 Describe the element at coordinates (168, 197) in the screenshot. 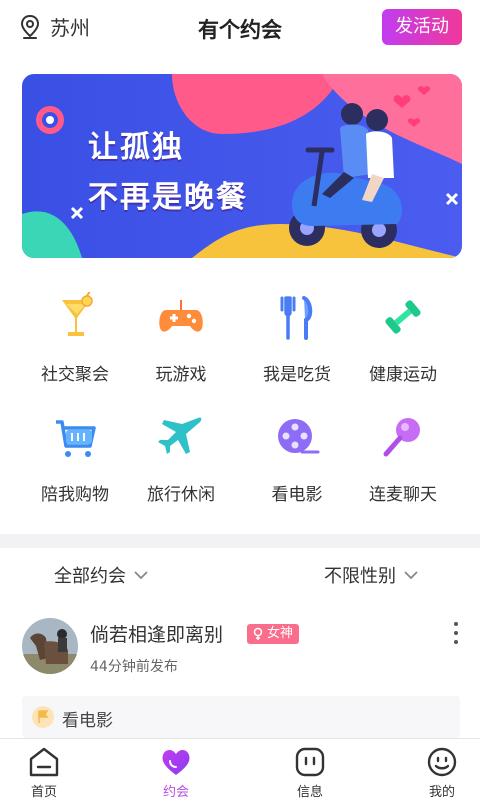

I see `banner-headline-2: 不再是晚餐` at that location.